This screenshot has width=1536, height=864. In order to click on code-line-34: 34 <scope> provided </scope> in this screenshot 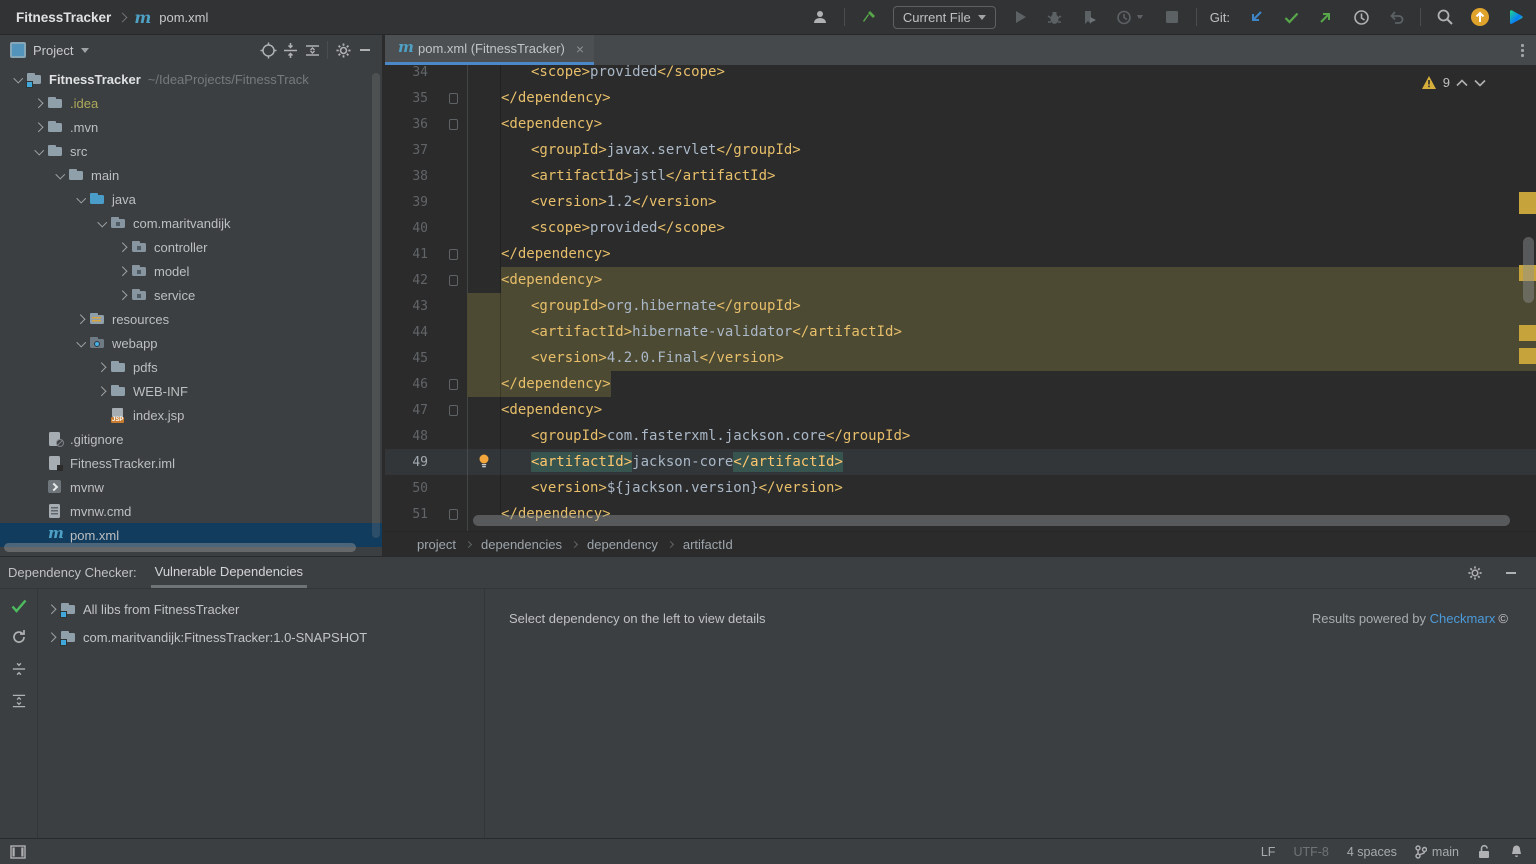, I will do `click(960, 75)`.